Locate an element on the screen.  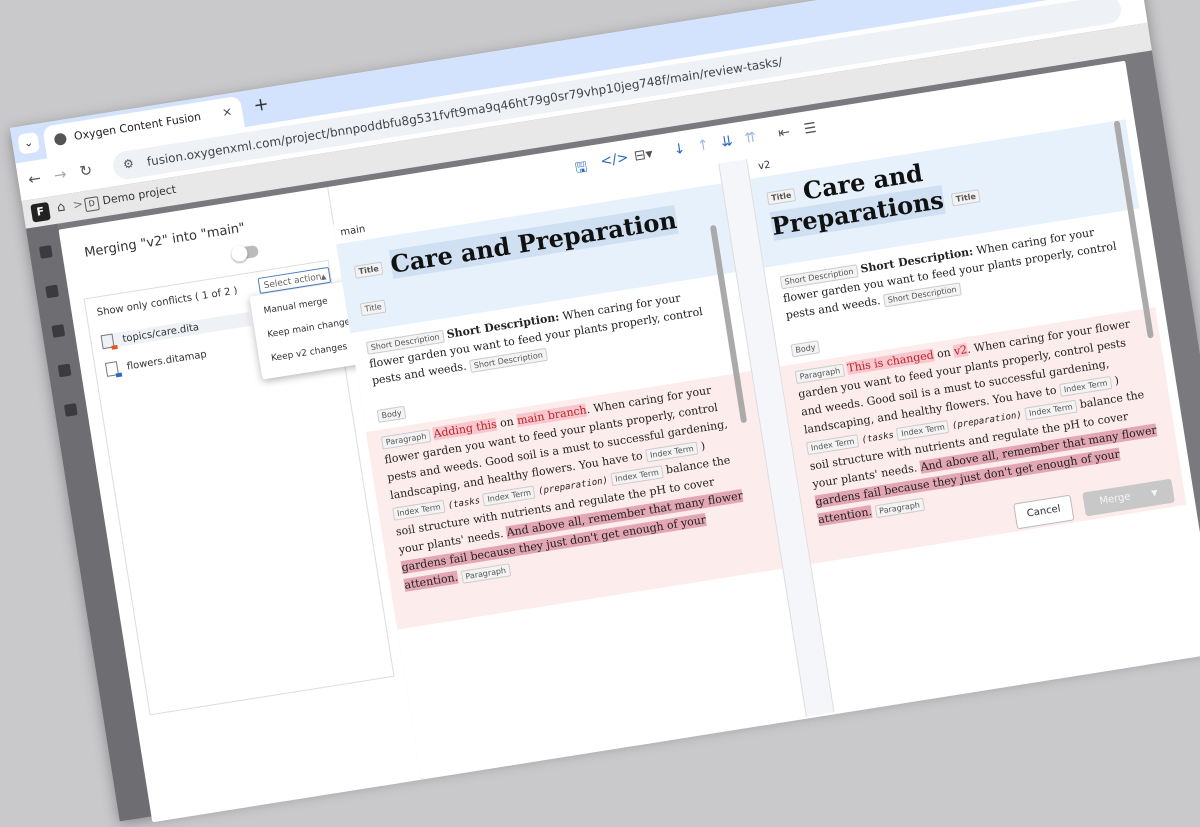
project-icon: D is located at coordinates (91, 204).